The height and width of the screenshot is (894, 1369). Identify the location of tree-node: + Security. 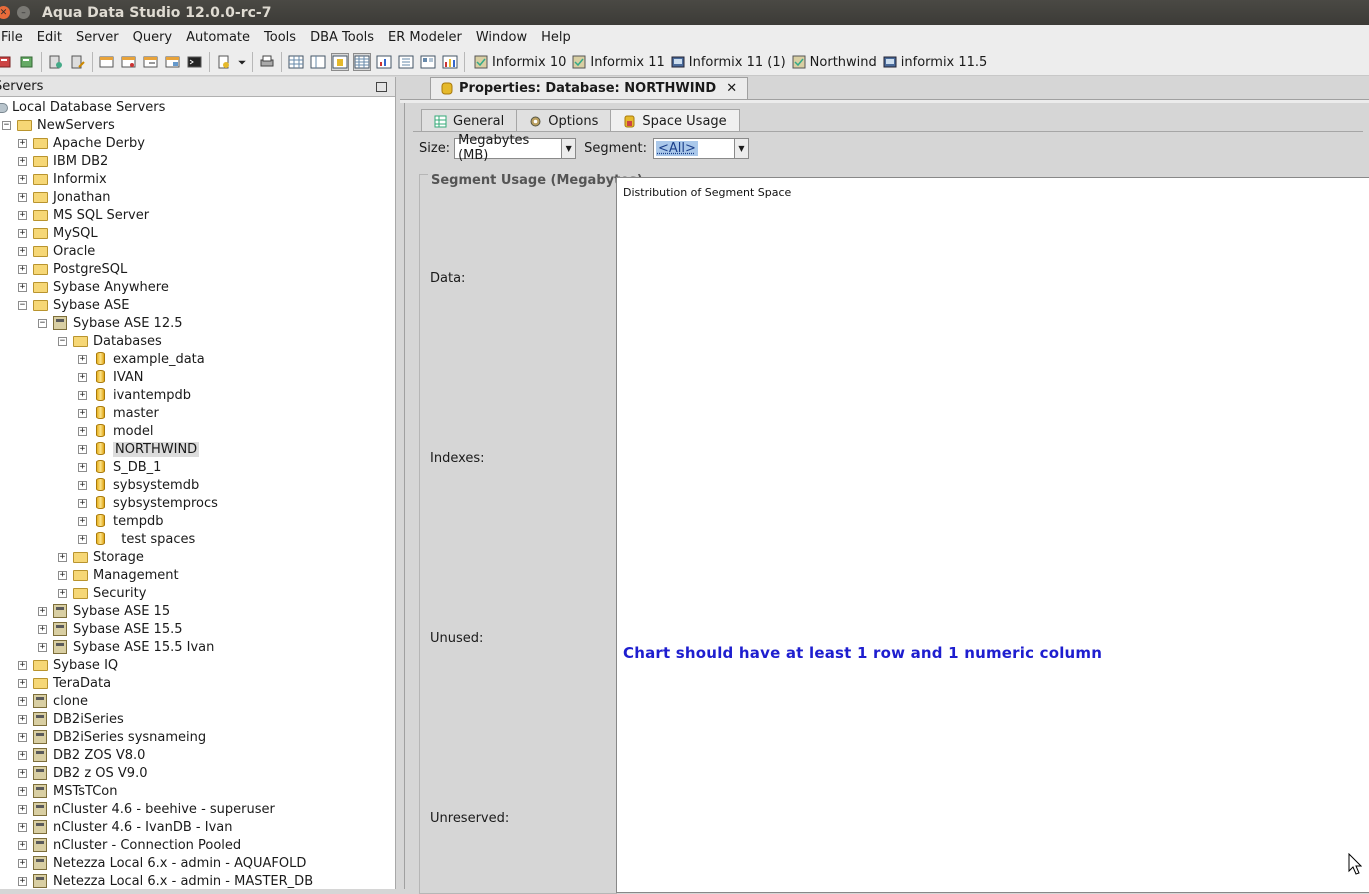
(102, 593).